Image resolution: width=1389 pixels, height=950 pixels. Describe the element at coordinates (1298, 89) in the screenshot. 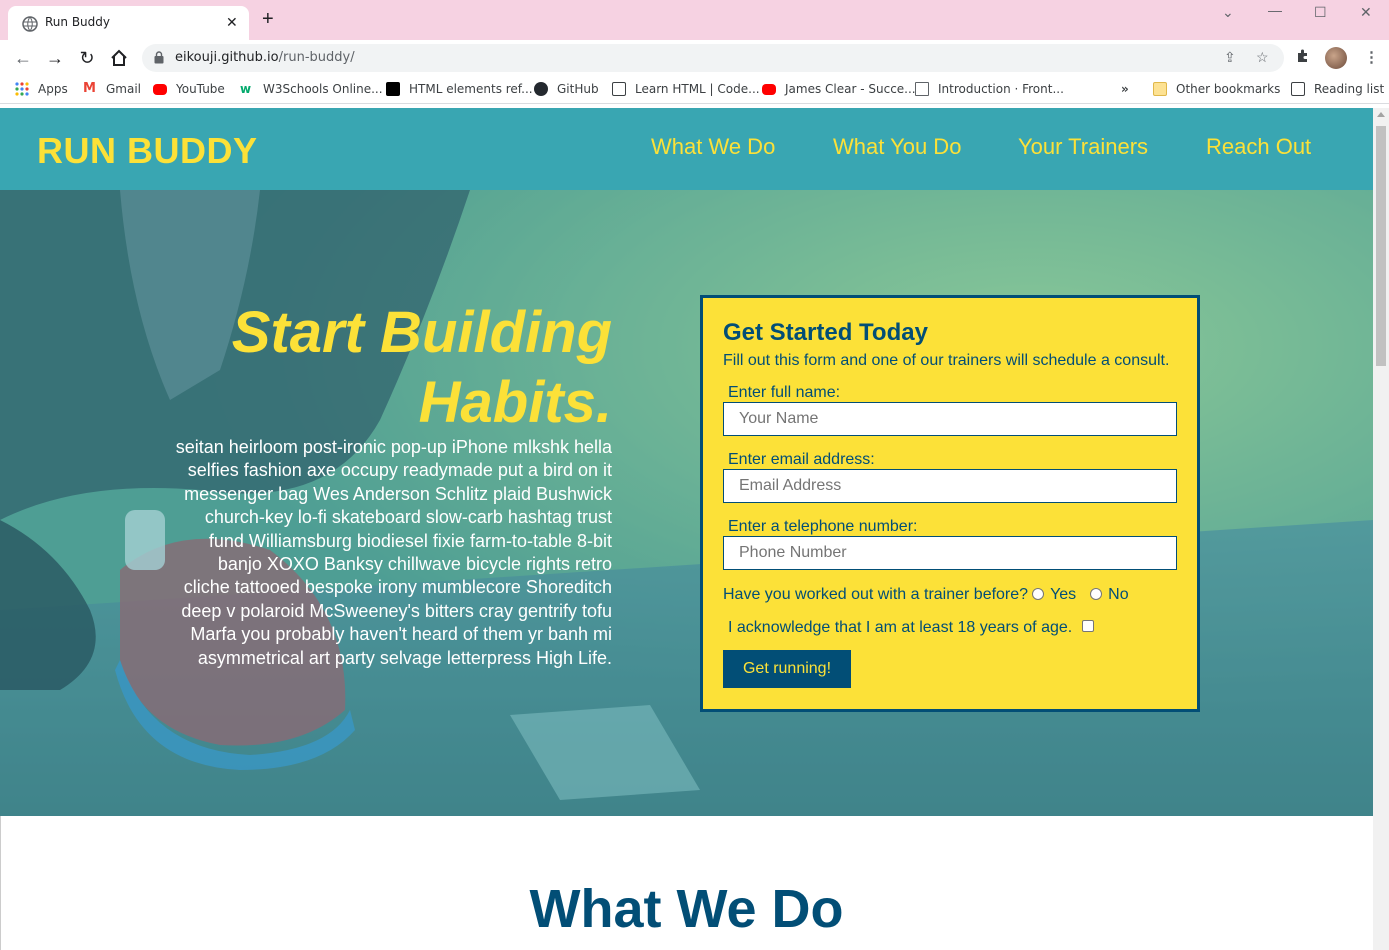

I see `reading-list-icon` at that location.